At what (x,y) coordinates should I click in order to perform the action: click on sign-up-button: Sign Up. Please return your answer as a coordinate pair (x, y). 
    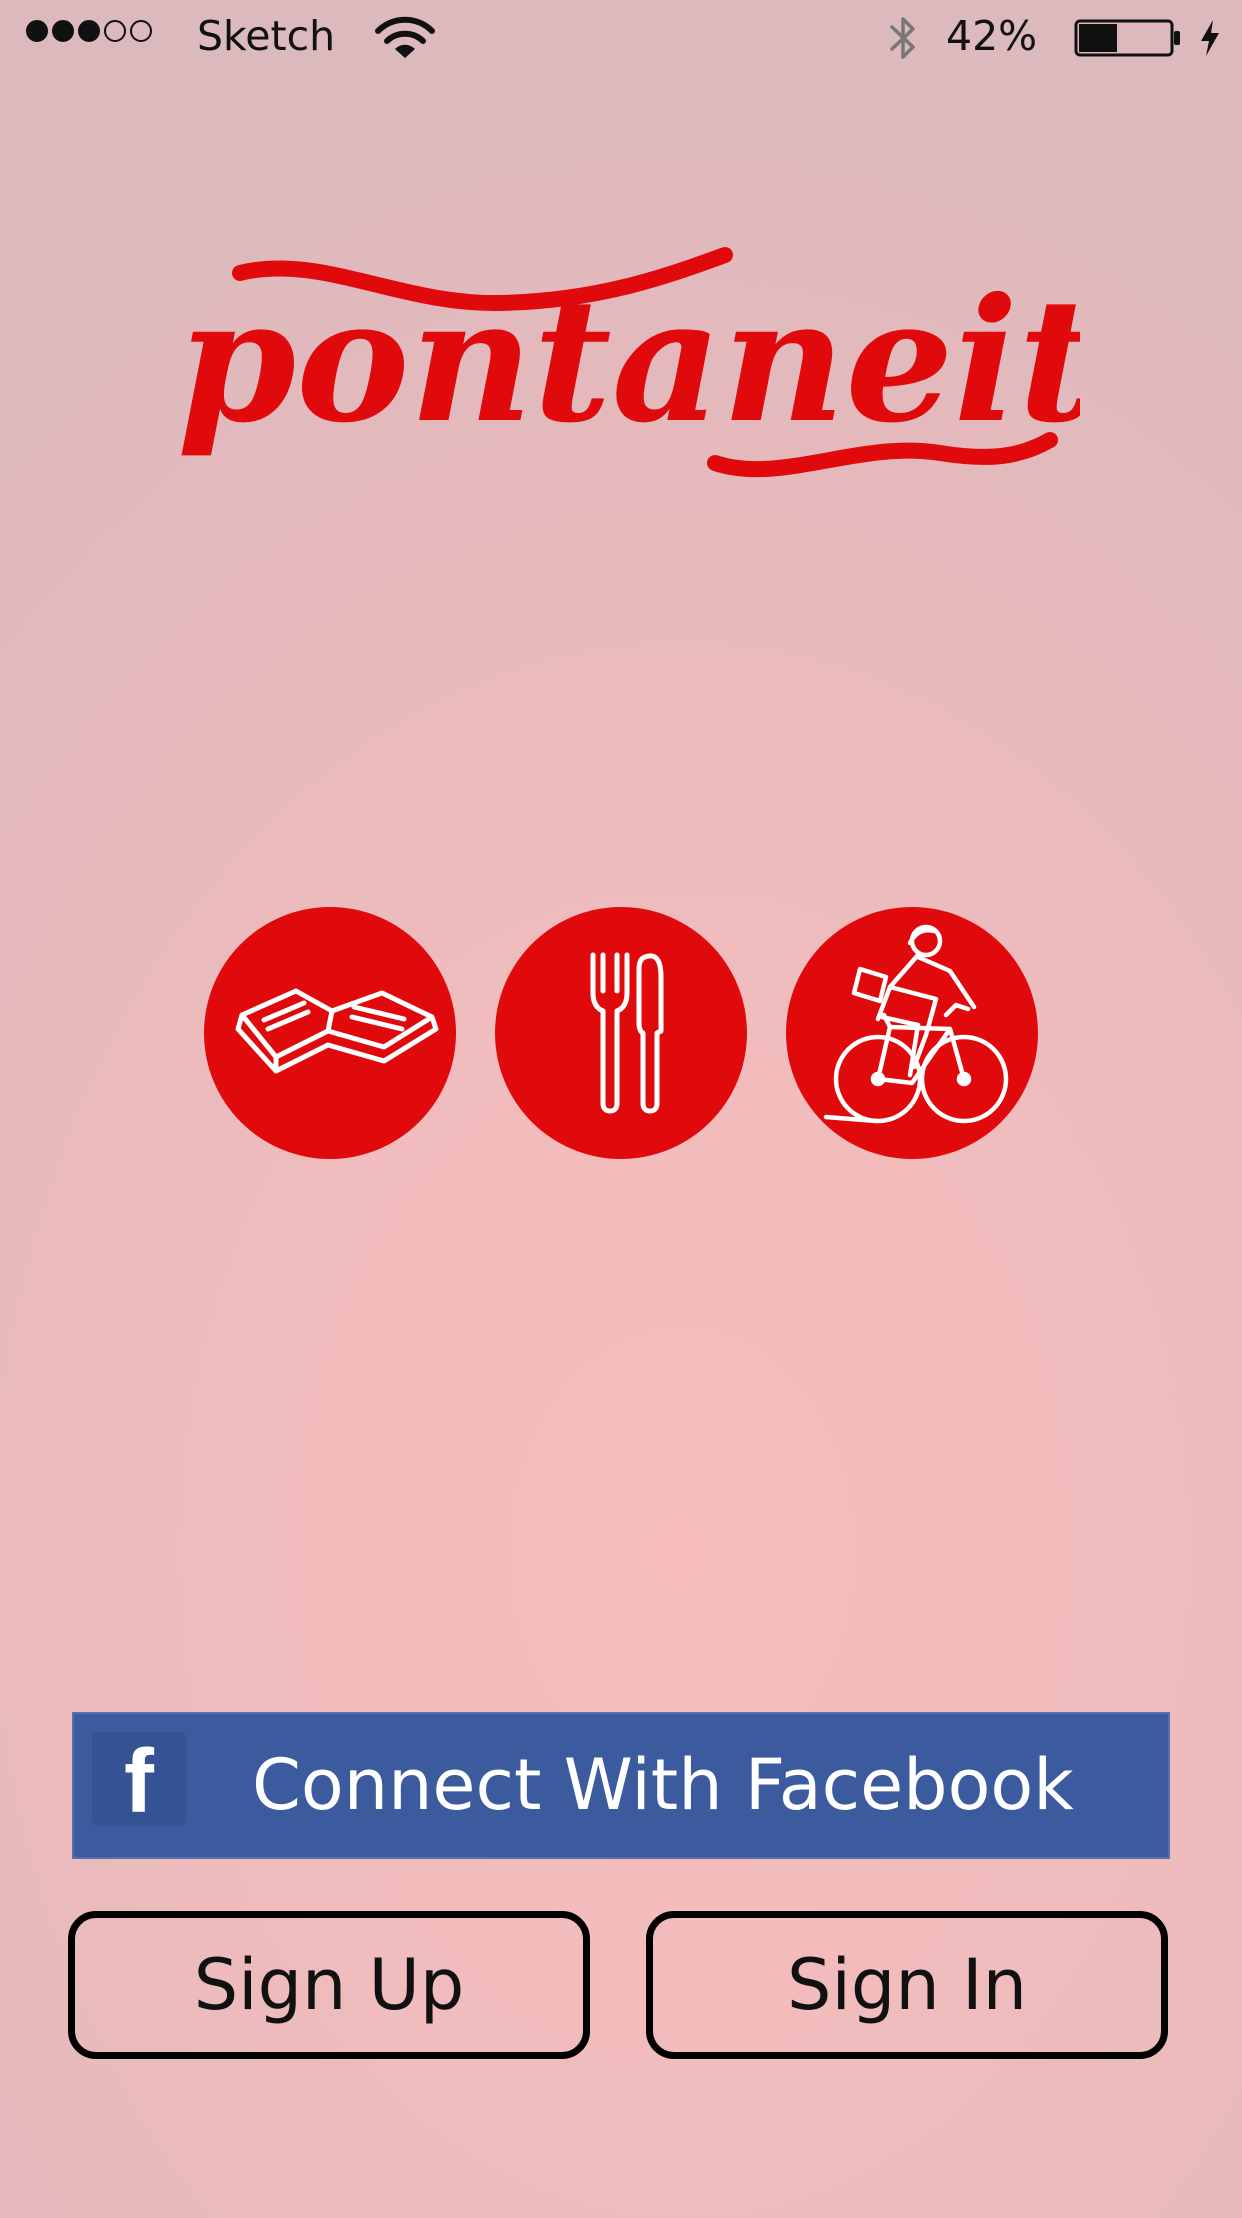
    Looking at the image, I should click on (329, 1985).